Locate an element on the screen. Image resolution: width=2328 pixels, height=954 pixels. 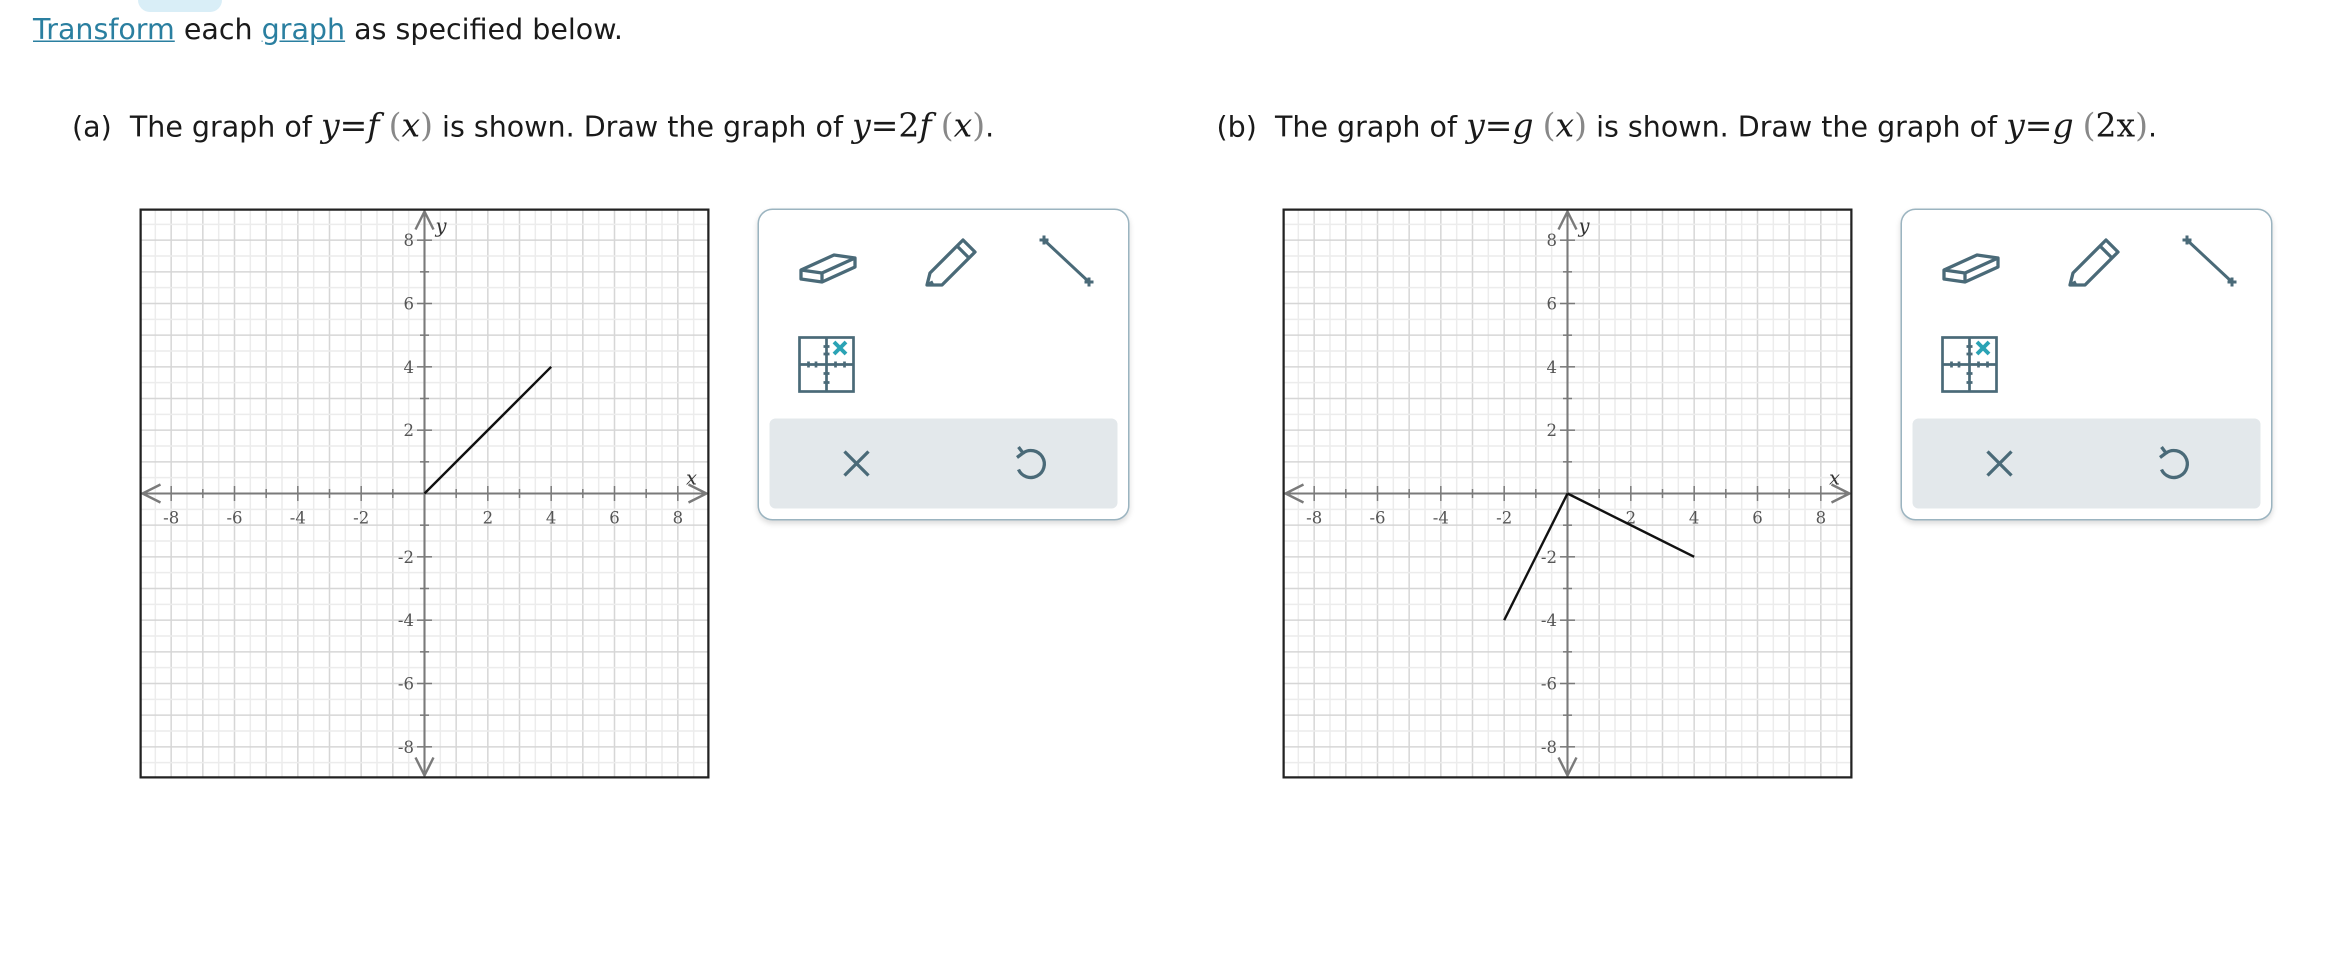
tool-panel-b is located at coordinates (2086, 364).